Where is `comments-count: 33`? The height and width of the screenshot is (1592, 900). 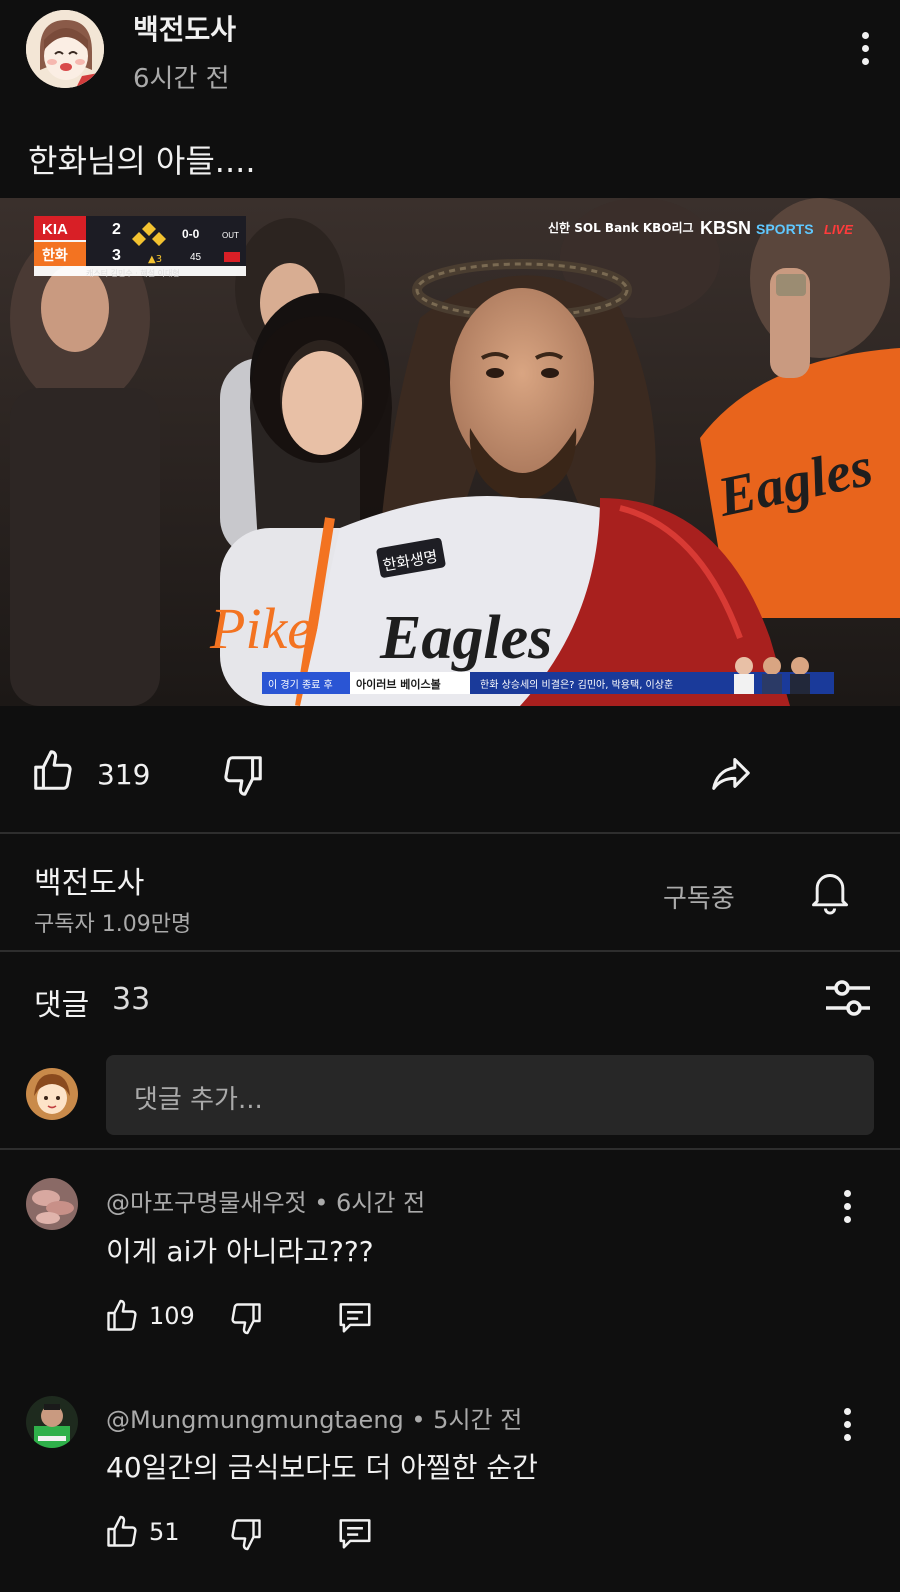
comments-count: 33 is located at coordinates (131, 999).